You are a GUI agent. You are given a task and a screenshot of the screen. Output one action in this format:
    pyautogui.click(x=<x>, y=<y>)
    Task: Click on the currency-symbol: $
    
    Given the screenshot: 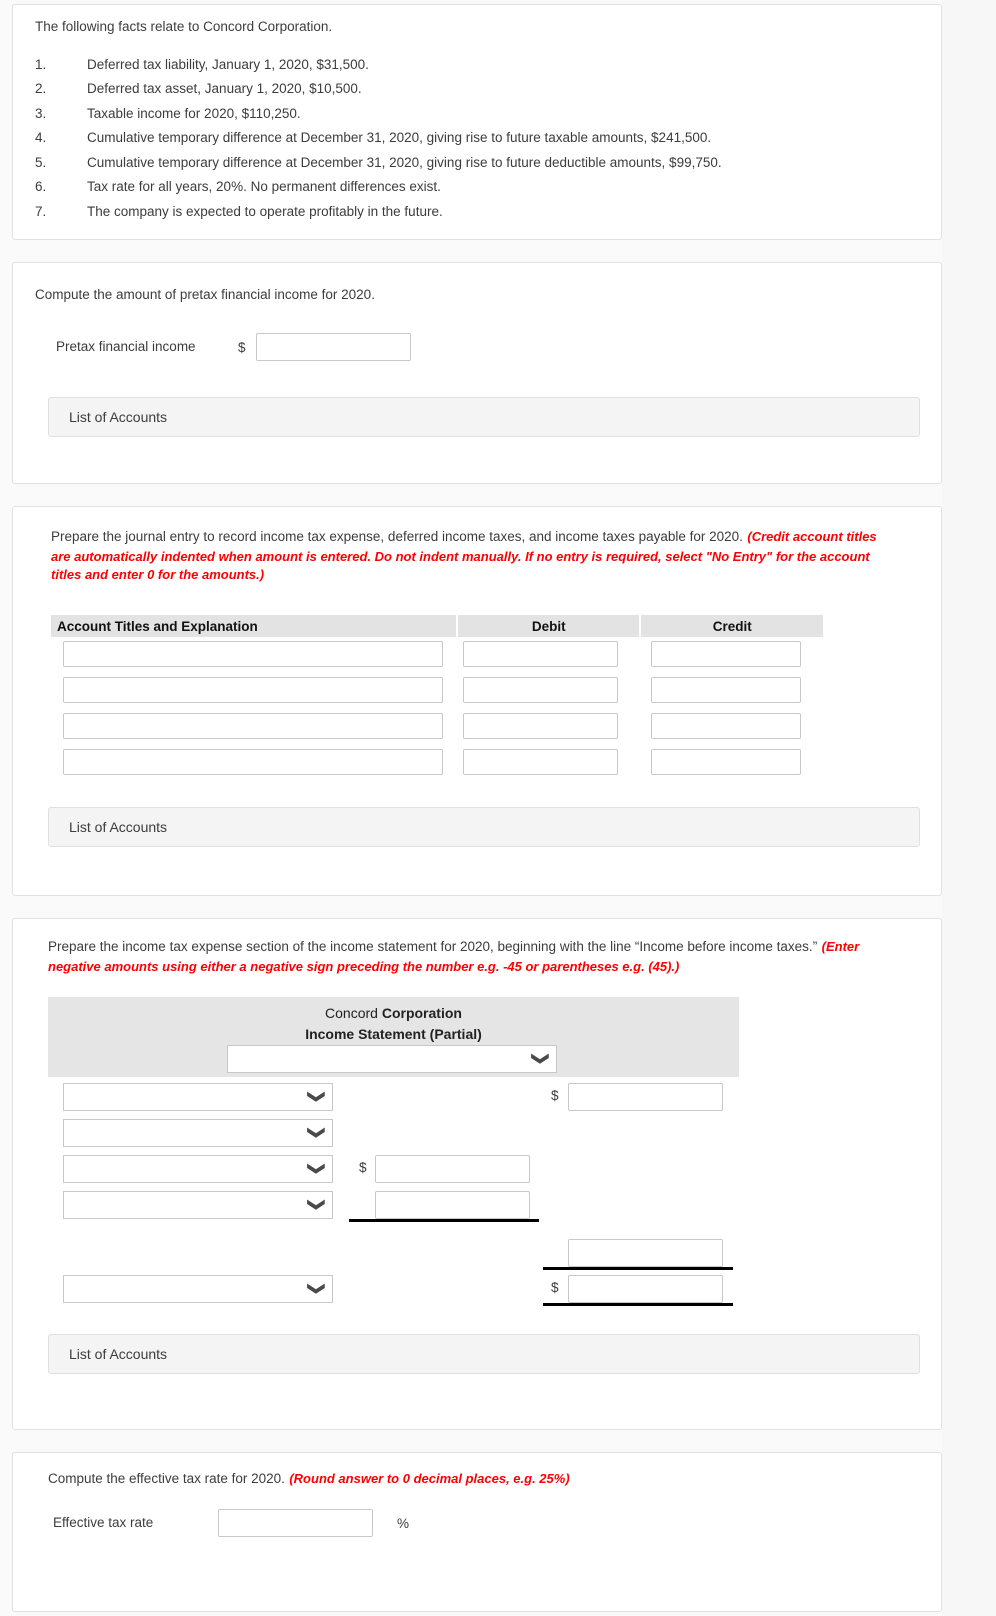 What is the action you would take?
    pyautogui.click(x=242, y=347)
    